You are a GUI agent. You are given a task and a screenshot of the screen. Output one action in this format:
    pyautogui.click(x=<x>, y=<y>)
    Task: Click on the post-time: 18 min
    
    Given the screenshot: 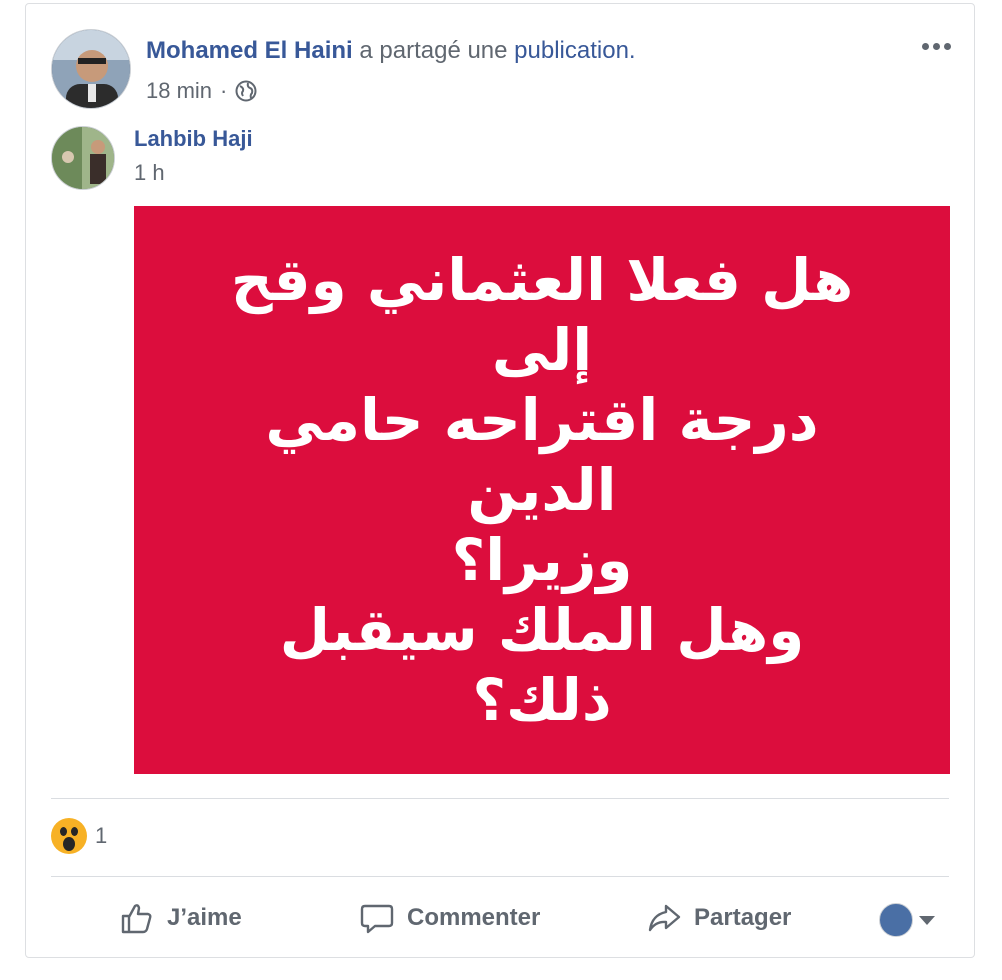 What is the action you would take?
    pyautogui.click(x=179, y=91)
    